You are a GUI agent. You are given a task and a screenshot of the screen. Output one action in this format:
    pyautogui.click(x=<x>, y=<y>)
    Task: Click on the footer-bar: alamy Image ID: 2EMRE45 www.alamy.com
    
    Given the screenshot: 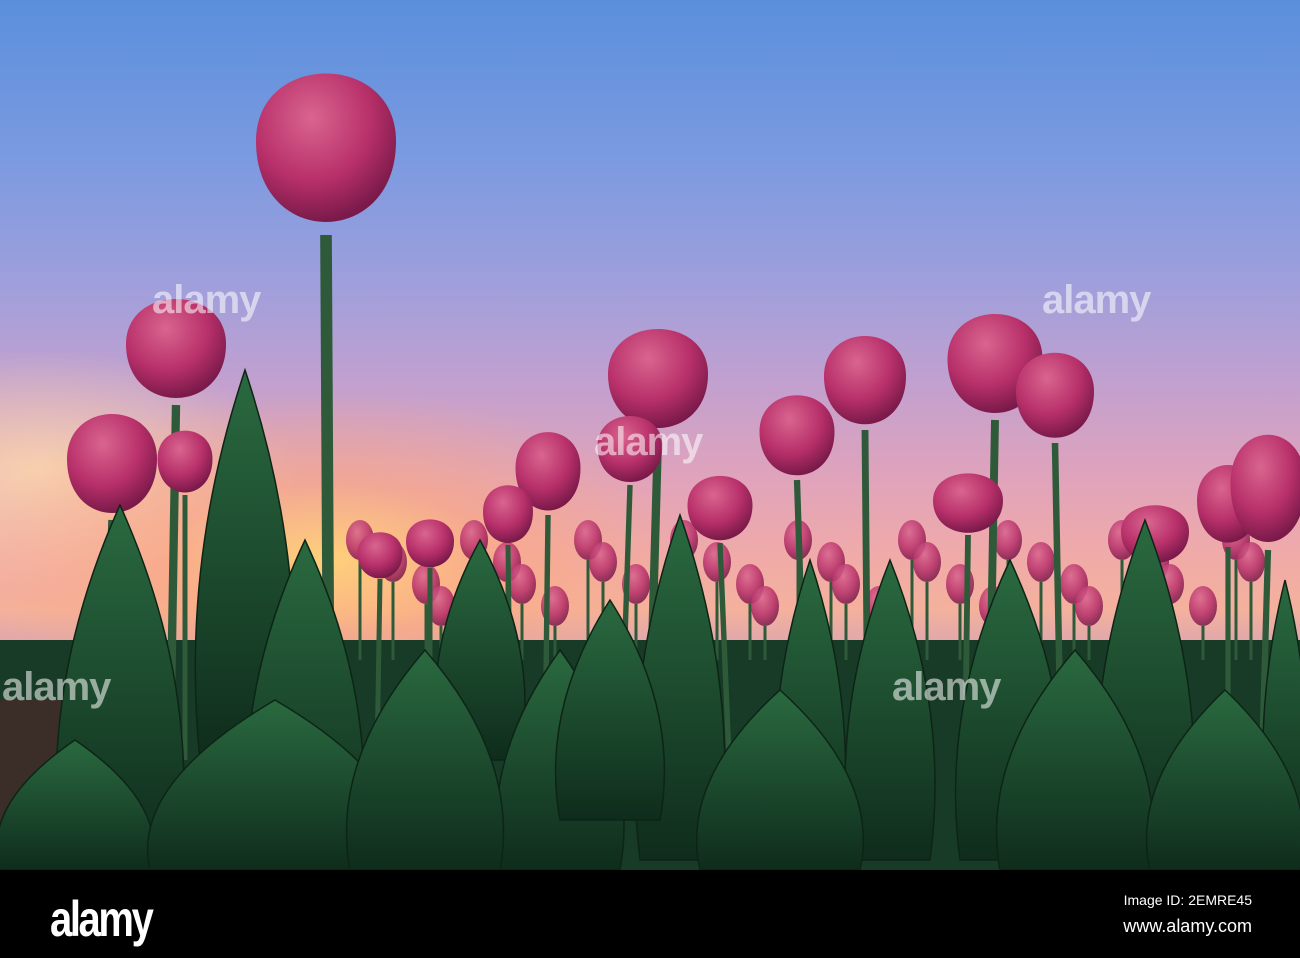 What is the action you would take?
    pyautogui.click(x=650, y=914)
    